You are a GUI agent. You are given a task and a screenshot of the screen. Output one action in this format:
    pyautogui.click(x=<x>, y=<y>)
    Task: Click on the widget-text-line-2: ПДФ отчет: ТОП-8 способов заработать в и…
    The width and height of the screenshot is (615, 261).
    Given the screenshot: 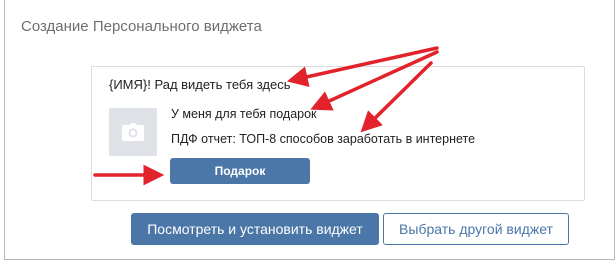 What is the action you would take?
    pyautogui.click(x=323, y=139)
    